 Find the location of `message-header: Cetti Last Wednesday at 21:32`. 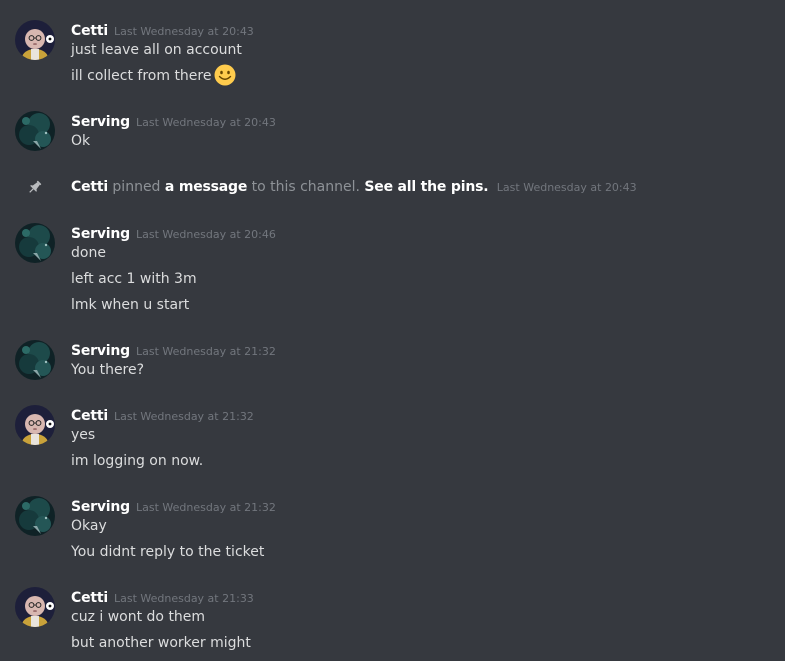

message-header: Cetti Last Wednesday at 21:32 is located at coordinates (162, 415).